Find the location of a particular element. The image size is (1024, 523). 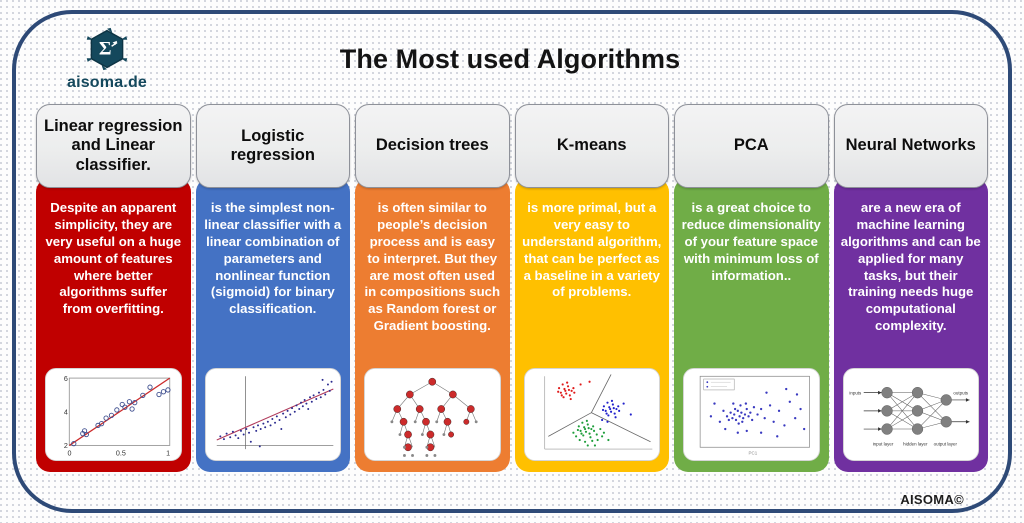

column-header-card: Neural Networks is located at coordinates (910, 146).